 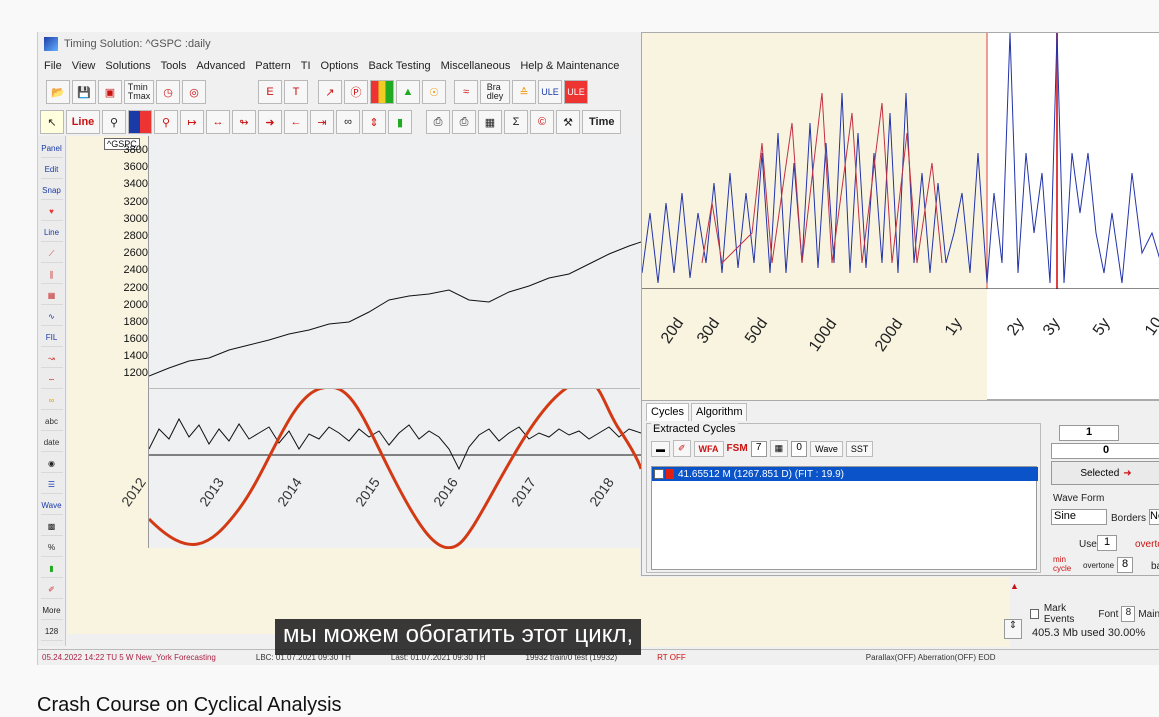 What do you see at coordinates (356, 92) in the screenshot?
I see `t-circle-icon: Ⓟ` at bounding box center [356, 92].